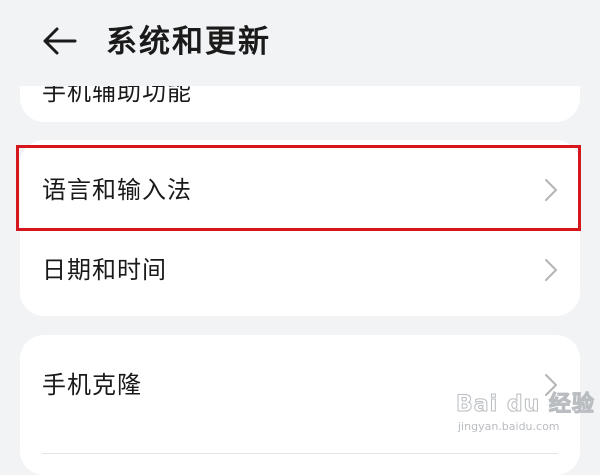 This screenshot has height=475, width=600. Describe the element at coordinates (117, 96) in the screenshot. I see `list-item-partial: 手机辅助功能` at that location.